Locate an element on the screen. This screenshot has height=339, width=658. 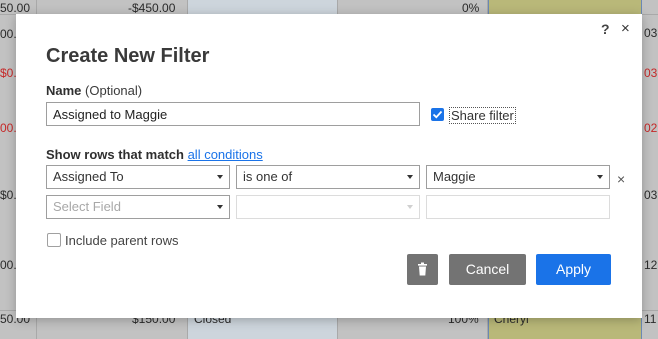
condition-operator-value: is one of is located at coordinates (268, 176).